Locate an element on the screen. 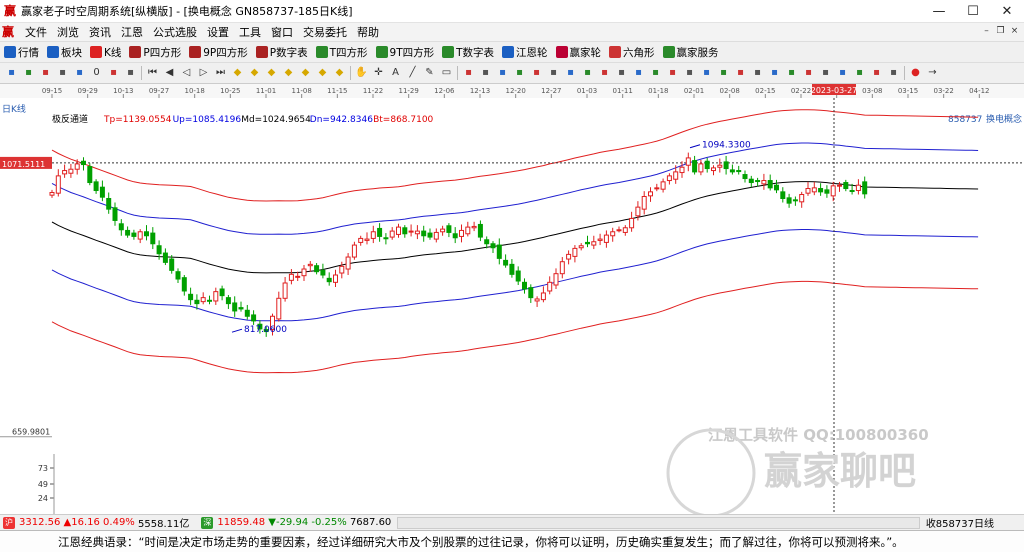 Image resolution: width=1024 pixels, height=552 pixels. toolbar-button-6: T四方形 is located at coordinates (342, 52).